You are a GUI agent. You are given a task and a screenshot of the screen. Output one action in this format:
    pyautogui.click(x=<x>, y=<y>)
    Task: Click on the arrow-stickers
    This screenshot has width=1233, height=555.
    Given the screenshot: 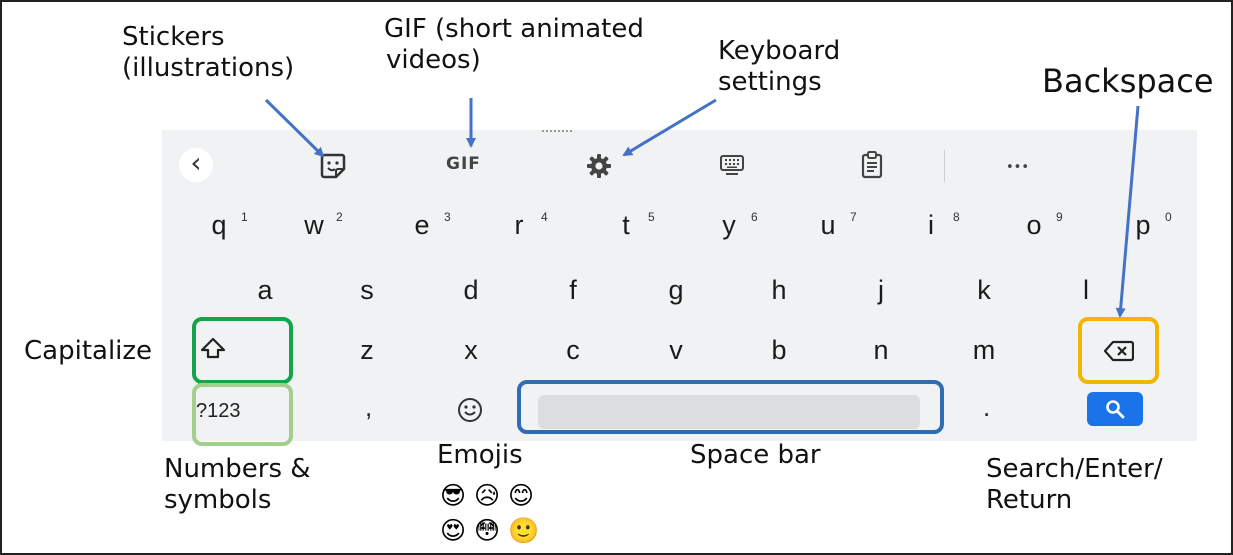 What is the action you would take?
    pyautogui.click(x=294, y=128)
    